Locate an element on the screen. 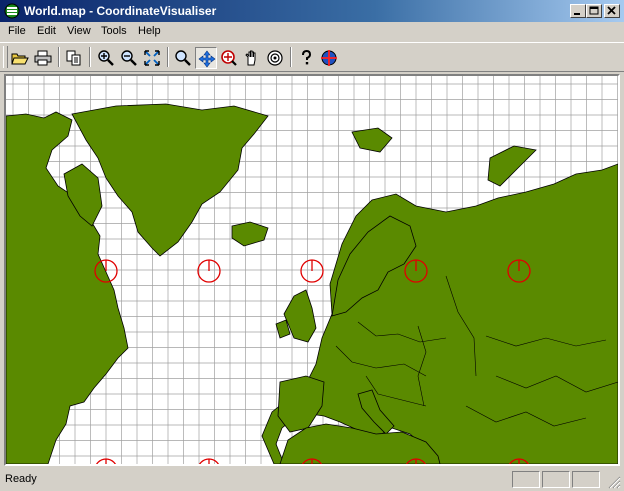  zoom-out-button is located at coordinates (129, 58).